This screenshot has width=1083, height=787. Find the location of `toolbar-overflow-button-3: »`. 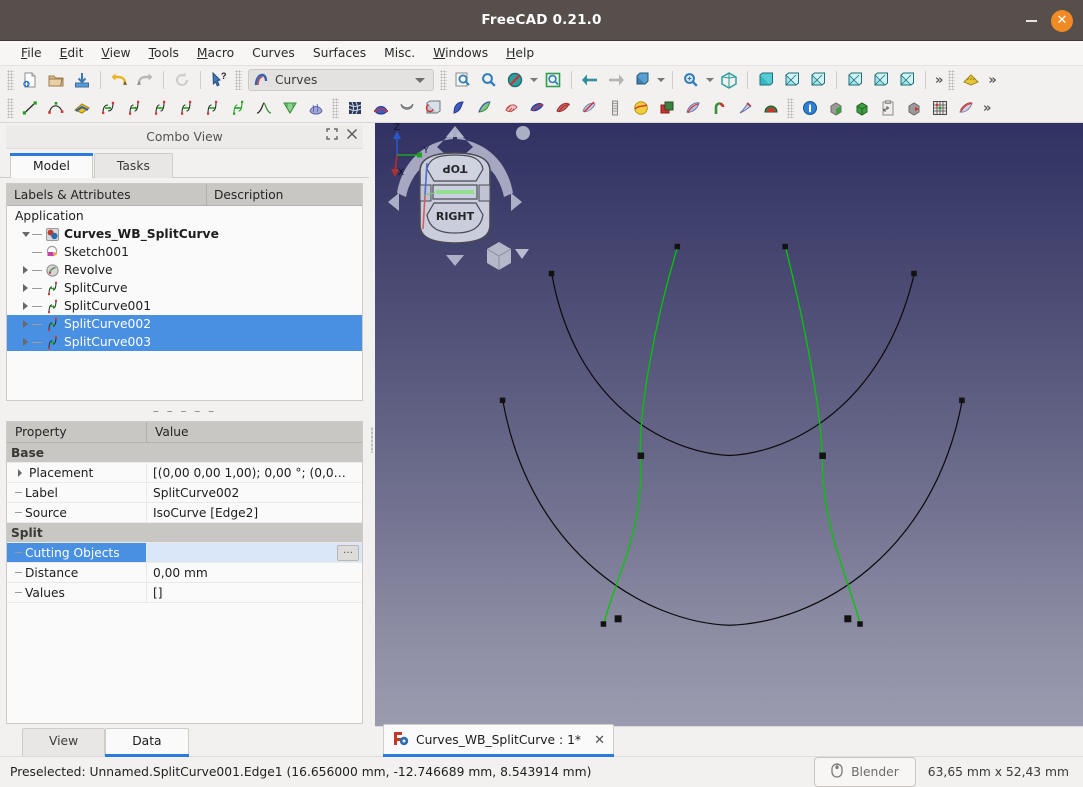

toolbar-overflow-button-3: » is located at coordinates (986, 108).